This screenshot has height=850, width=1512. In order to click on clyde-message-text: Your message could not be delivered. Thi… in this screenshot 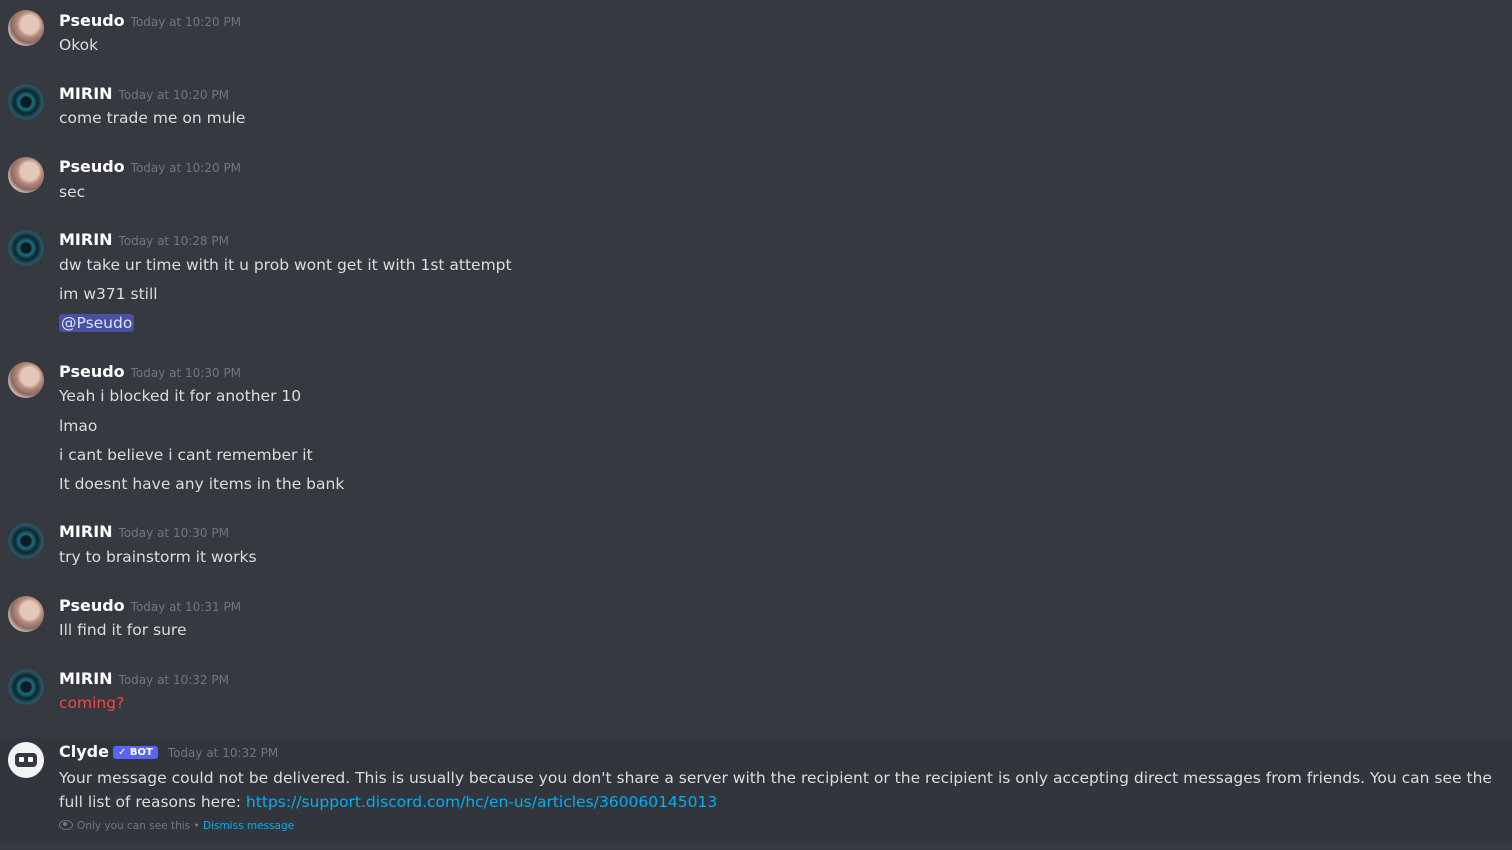, I will do `click(779, 790)`.